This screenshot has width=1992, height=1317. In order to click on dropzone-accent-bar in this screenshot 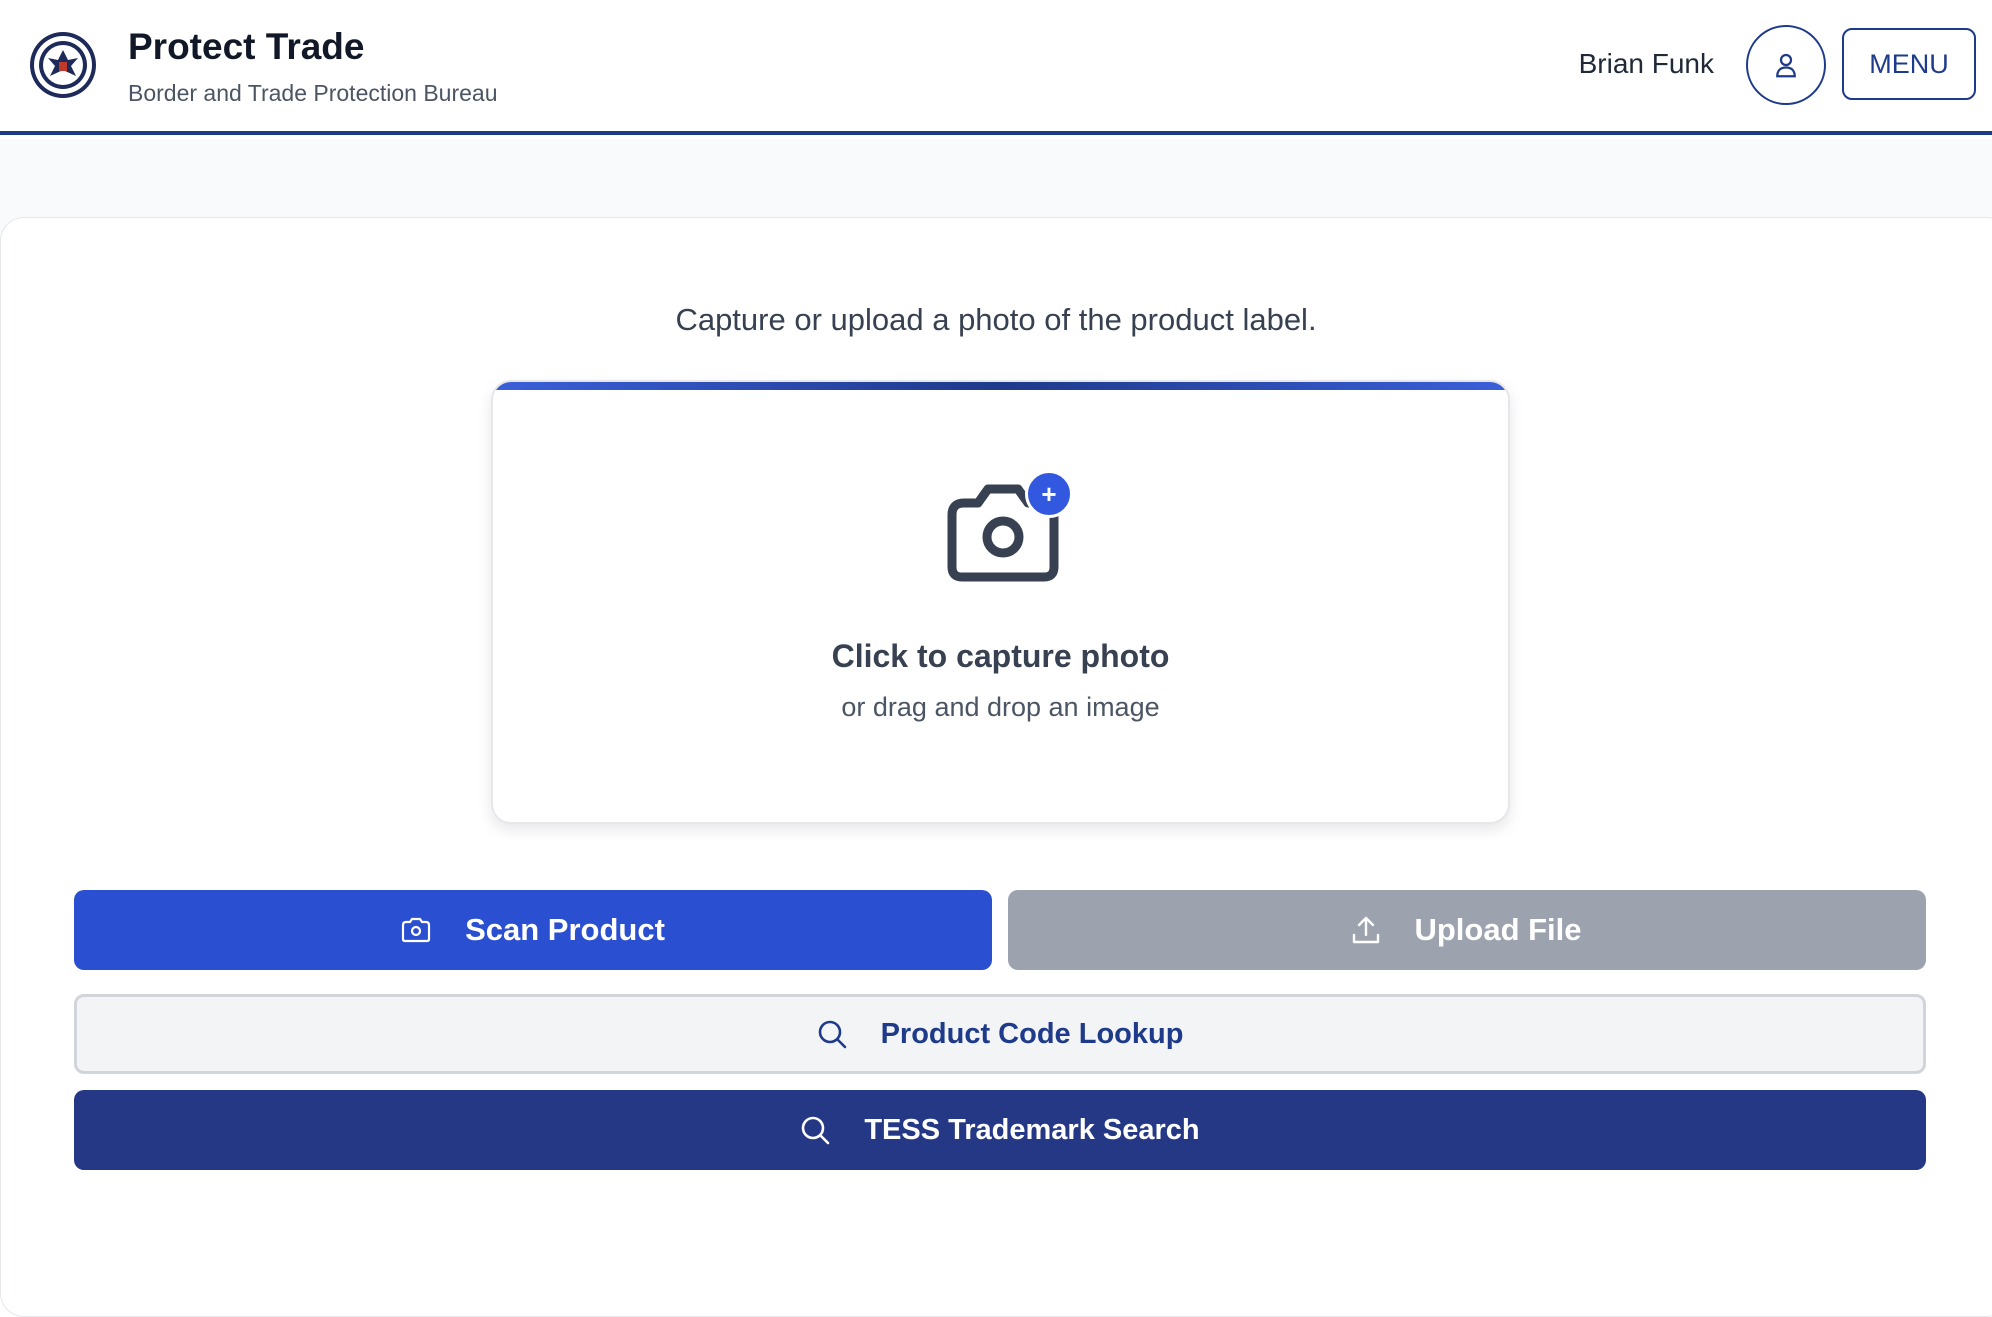, I will do `click(1000, 386)`.